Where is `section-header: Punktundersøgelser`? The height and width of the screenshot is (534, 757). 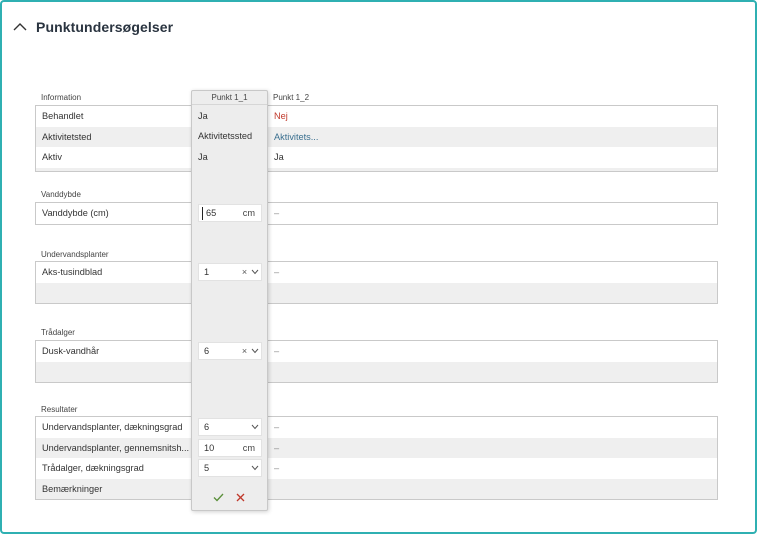
section-header: Punktundersøgelser is located at coordinates (92, 27).